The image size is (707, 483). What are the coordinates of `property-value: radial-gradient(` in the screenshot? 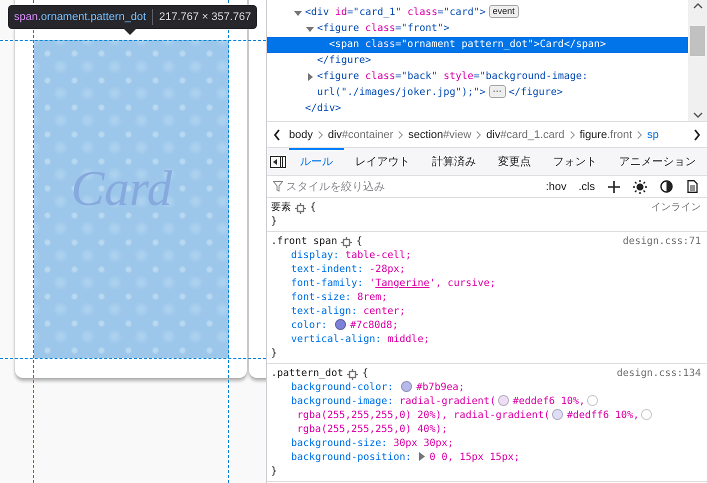 It's located at (447, 401).